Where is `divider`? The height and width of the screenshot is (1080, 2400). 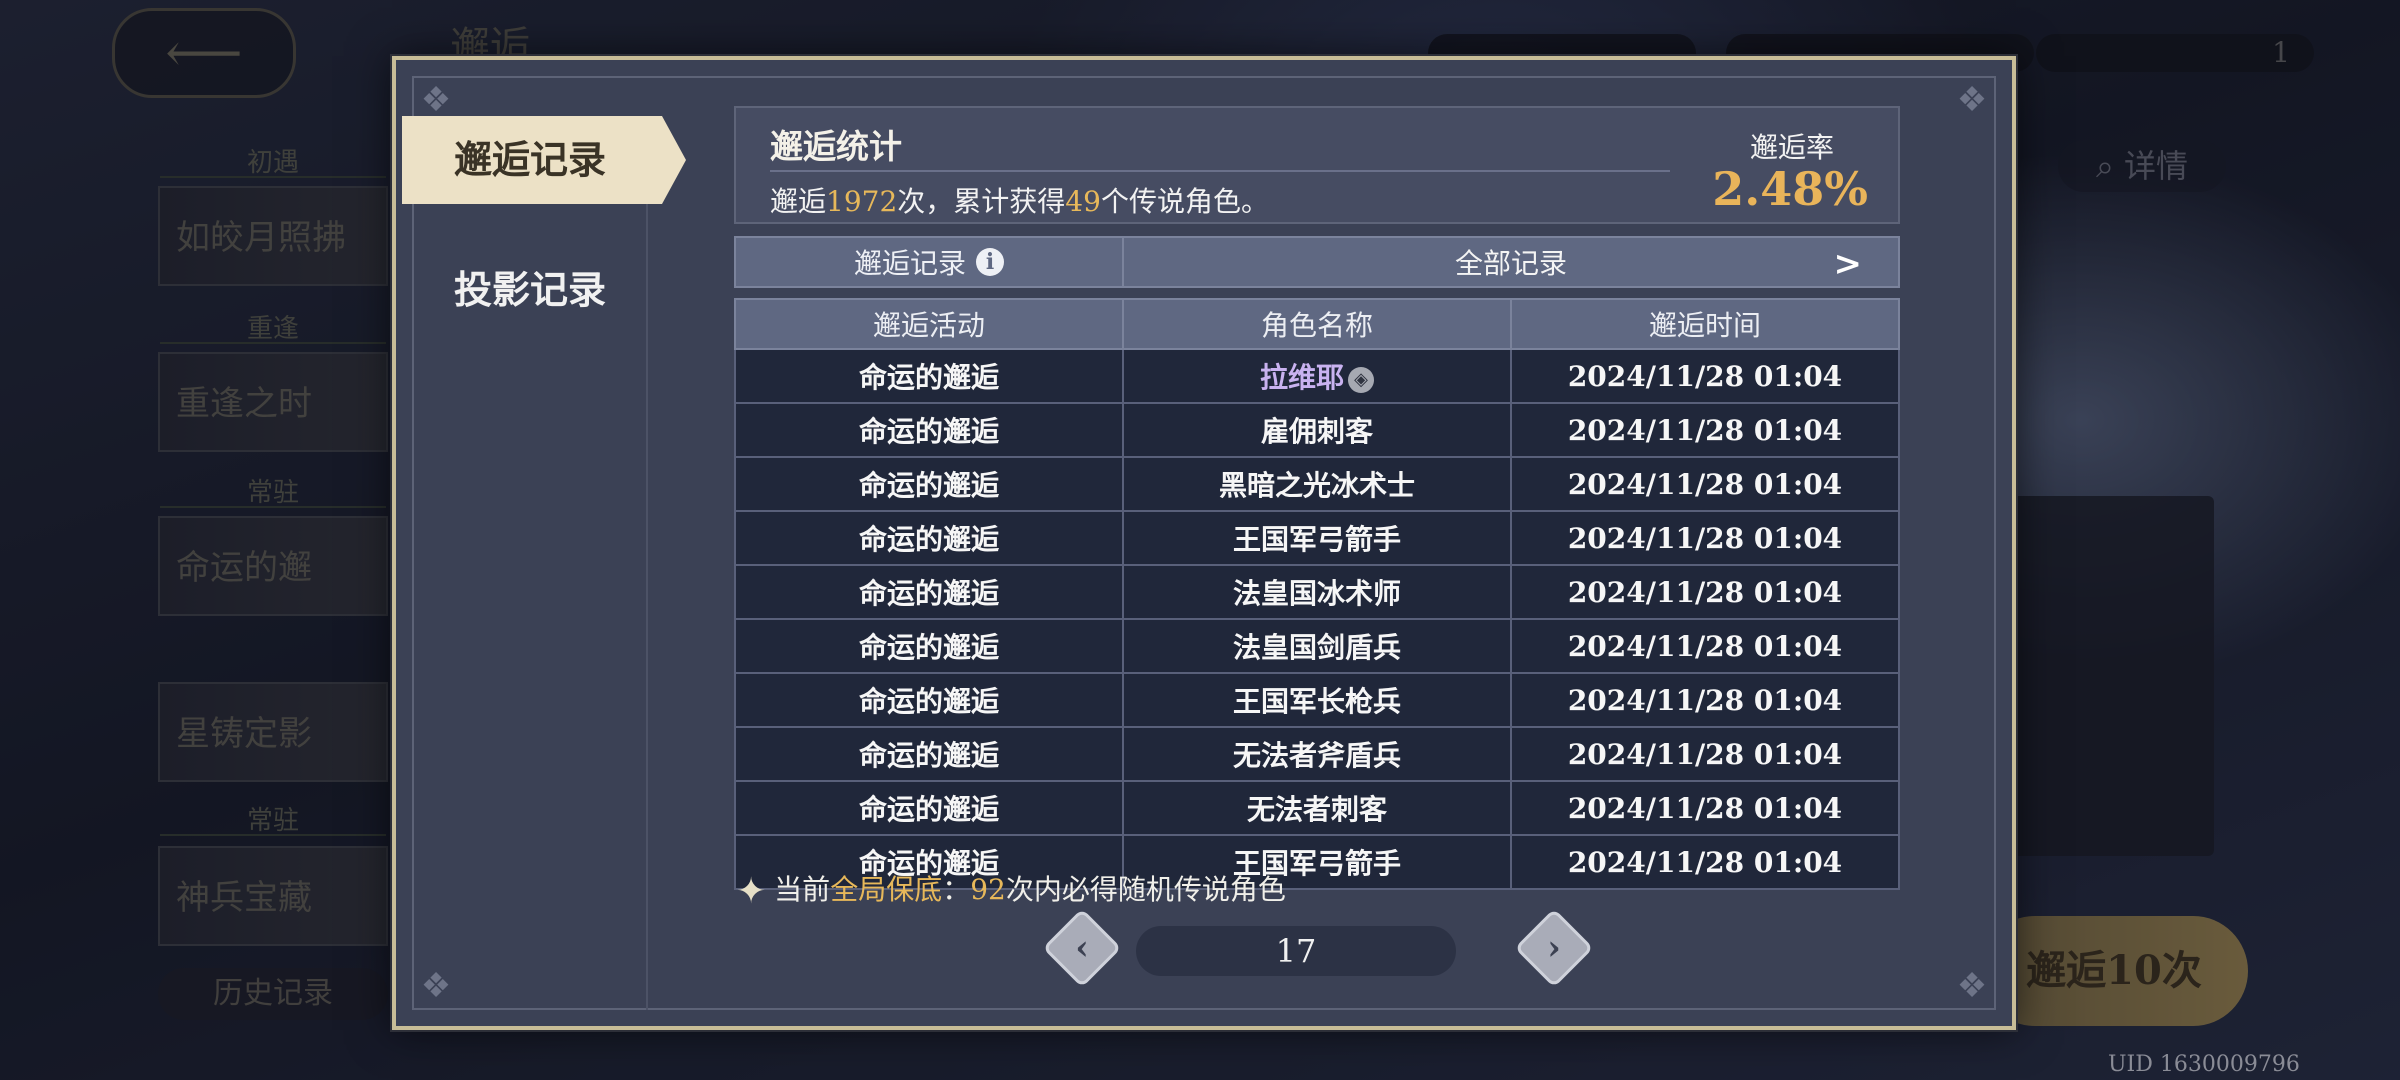
divider is located at coordinates (1220, 171).